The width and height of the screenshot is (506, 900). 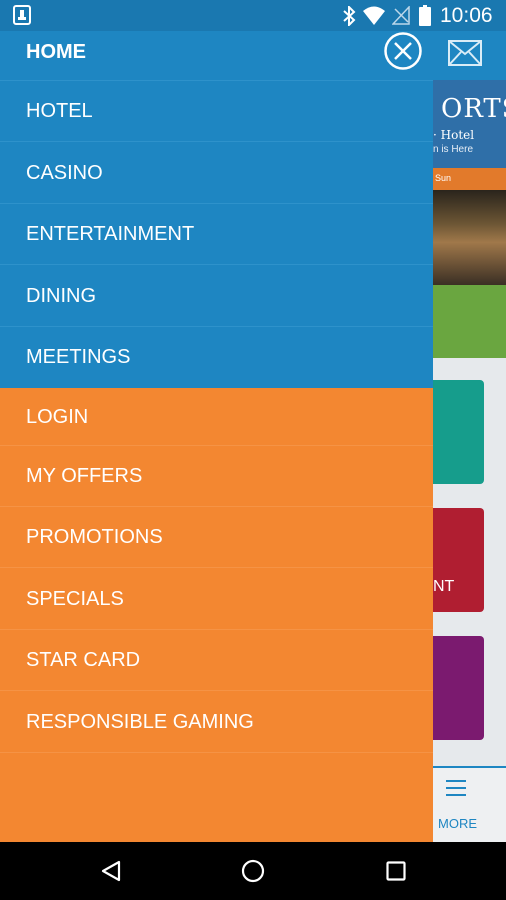 I want to click on resort-tagline: n is Here, so click(x=453, y=149).